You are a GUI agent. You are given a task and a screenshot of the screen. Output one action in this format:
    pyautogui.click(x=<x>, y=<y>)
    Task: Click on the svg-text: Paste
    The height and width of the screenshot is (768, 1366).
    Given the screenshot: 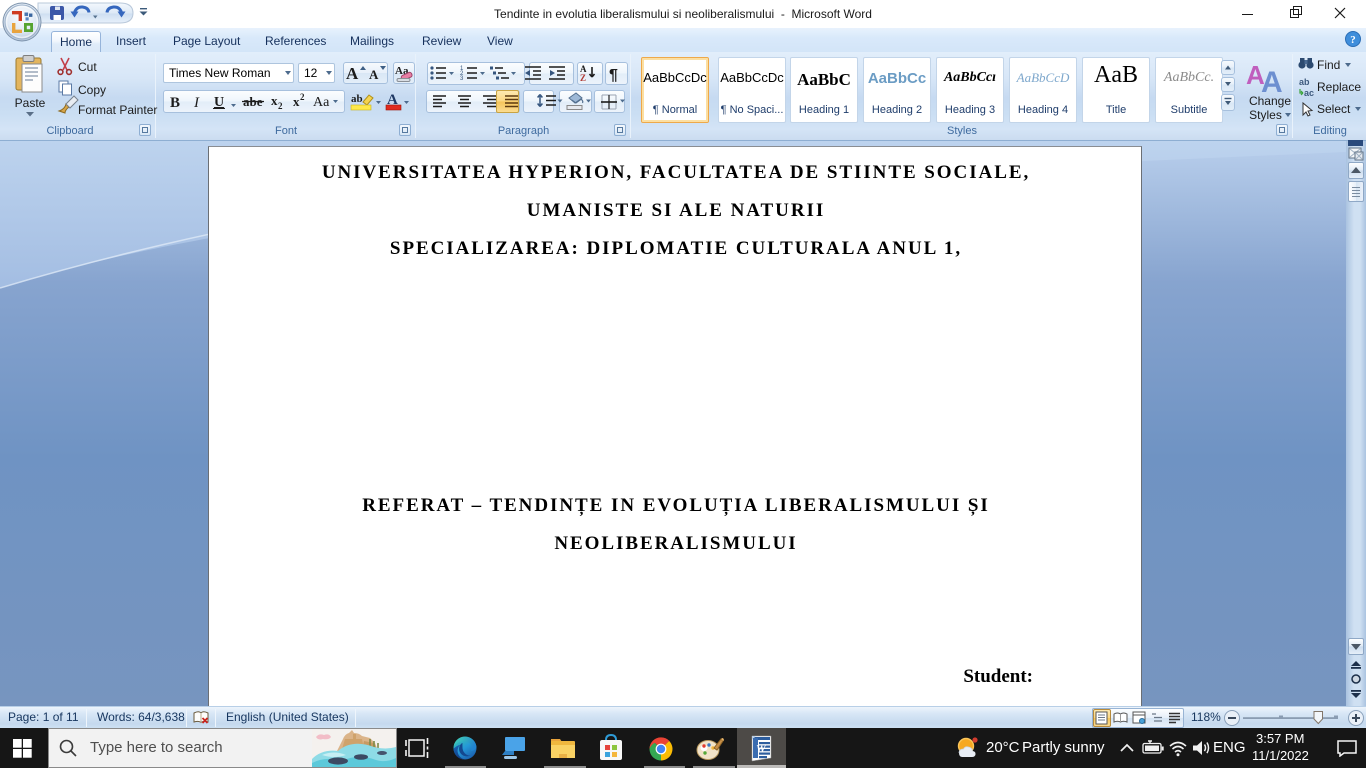 What is the action you would take?
    pyautogui.click(x=30, y=103)
    